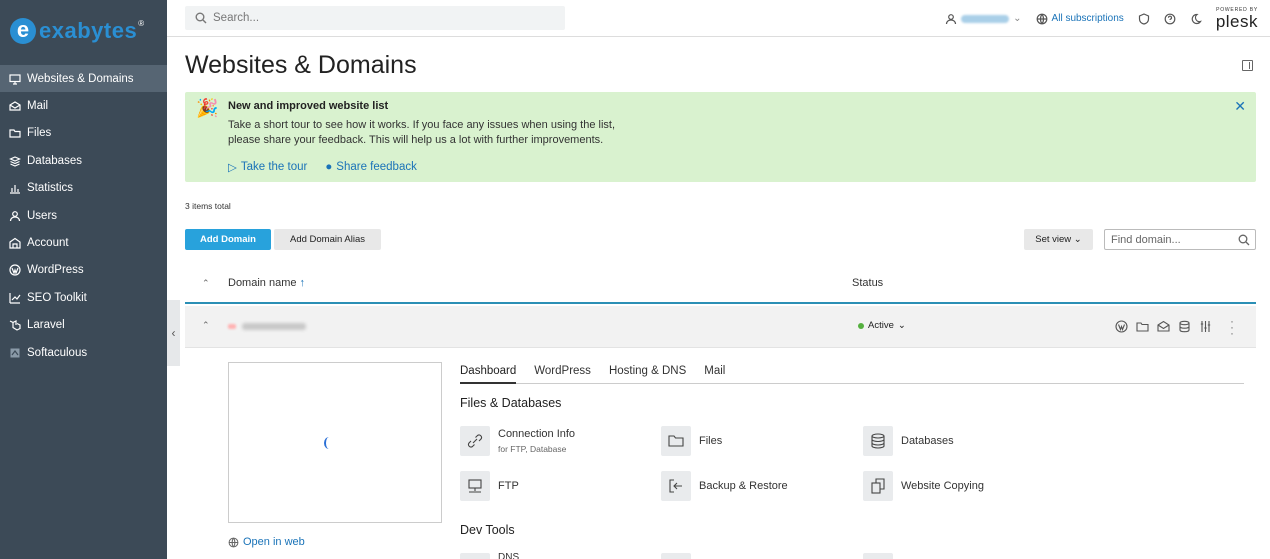 The height and width of the screenshot is (559, 1270). What do you see at coordinates (80, 78) in the screenshot?
I see `sidebar-item-label: Websites & Domains` at bounding box center [80, 78].